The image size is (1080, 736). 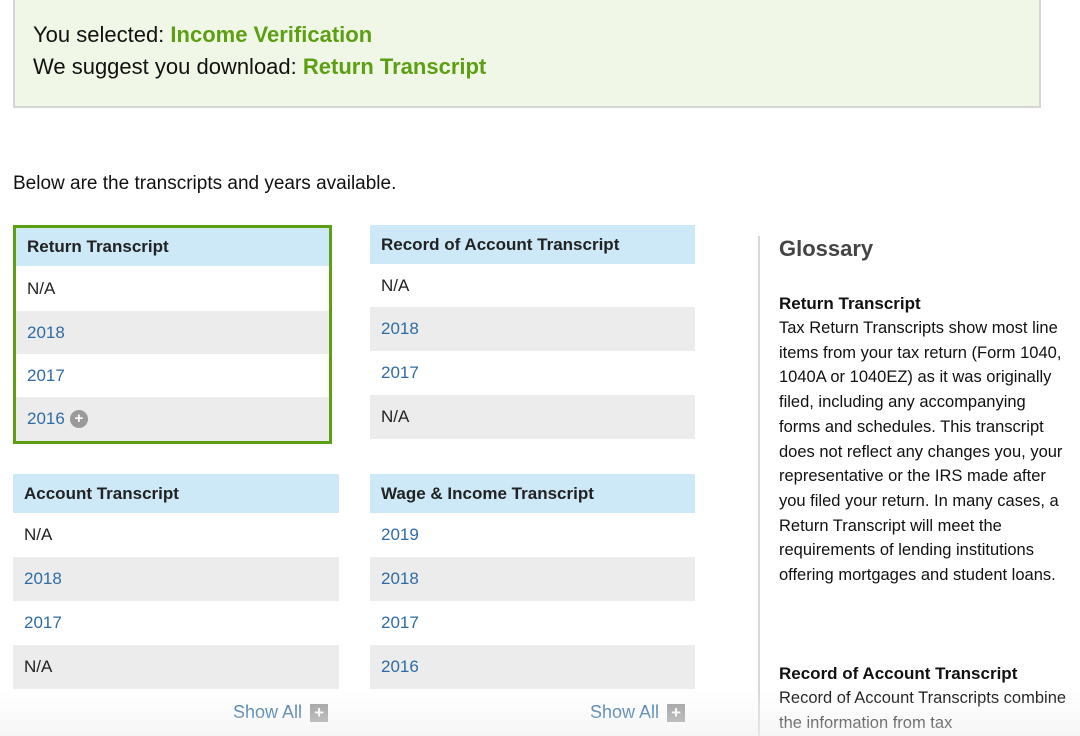 What do you see at coordinates (172, 247) in the screenshot?
I see `card-header: Return Transcript` at bounding box center [172, 247].